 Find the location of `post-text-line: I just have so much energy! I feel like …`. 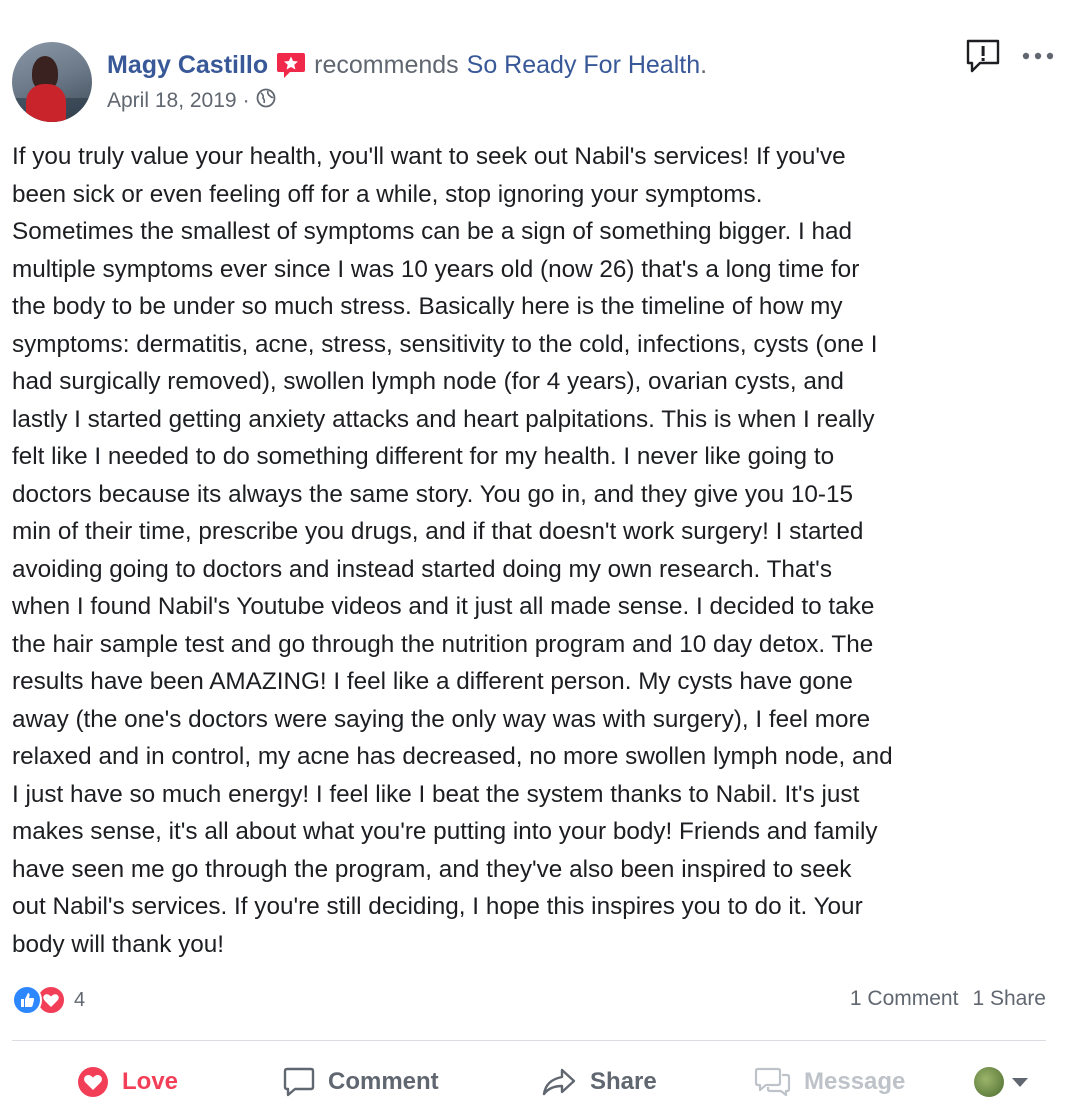

post-text-line: I just have so much energy! I feel like … is located at coordinates (436, 794).